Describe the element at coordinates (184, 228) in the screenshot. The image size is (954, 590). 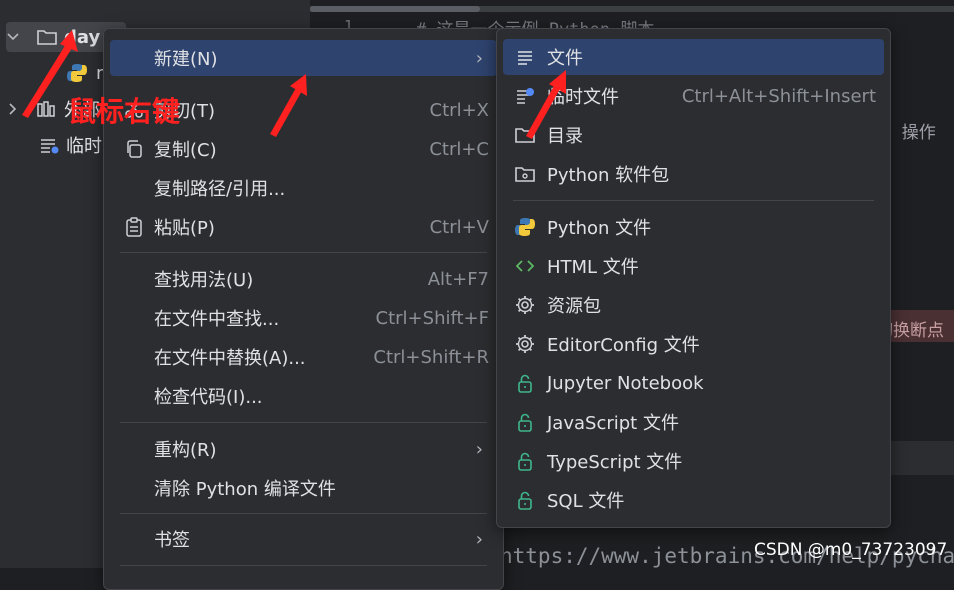
I see `menu-item-label: 粘贴(P)` at that location.